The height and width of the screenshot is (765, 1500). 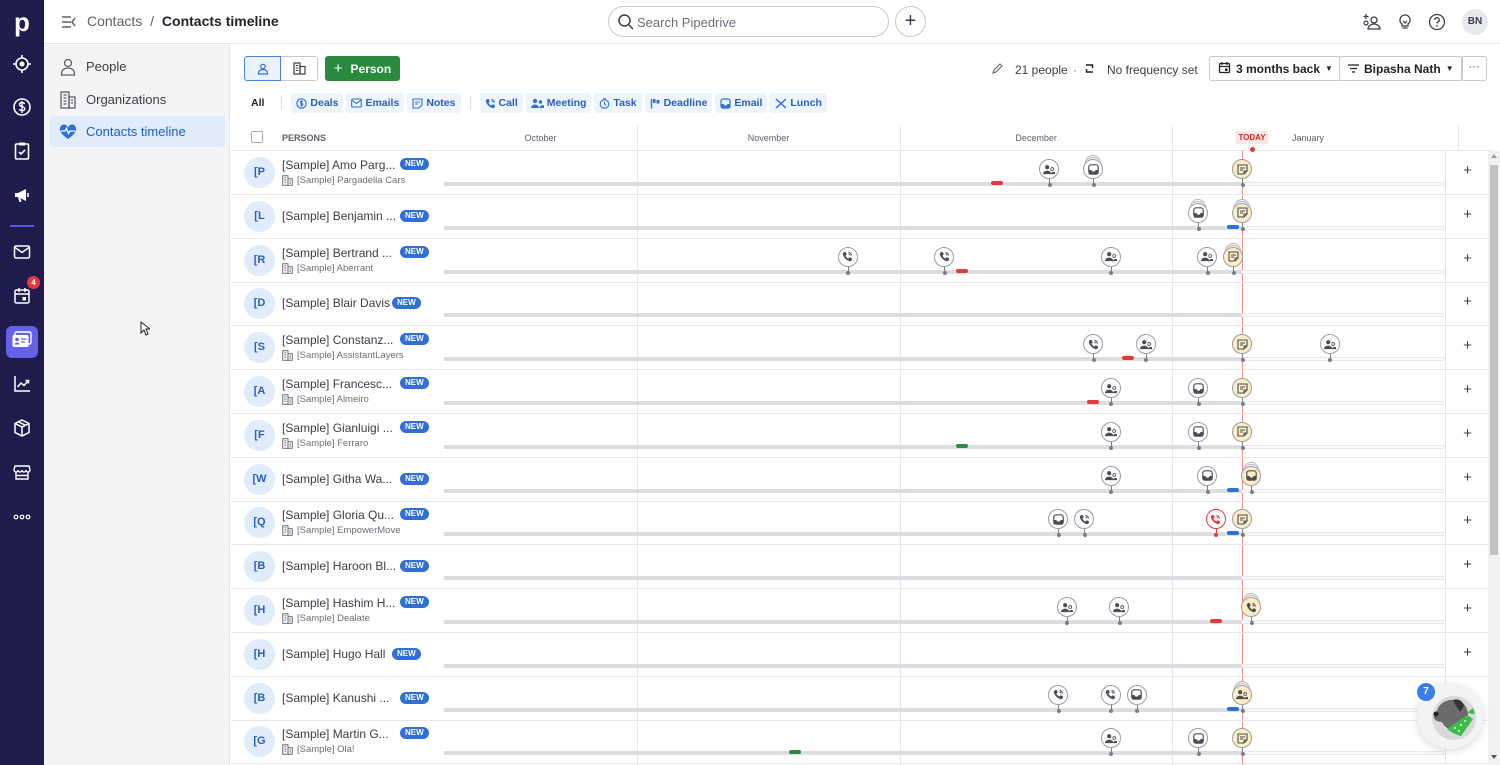 I want to click on rail-item-products, so click(x=22, y=430).